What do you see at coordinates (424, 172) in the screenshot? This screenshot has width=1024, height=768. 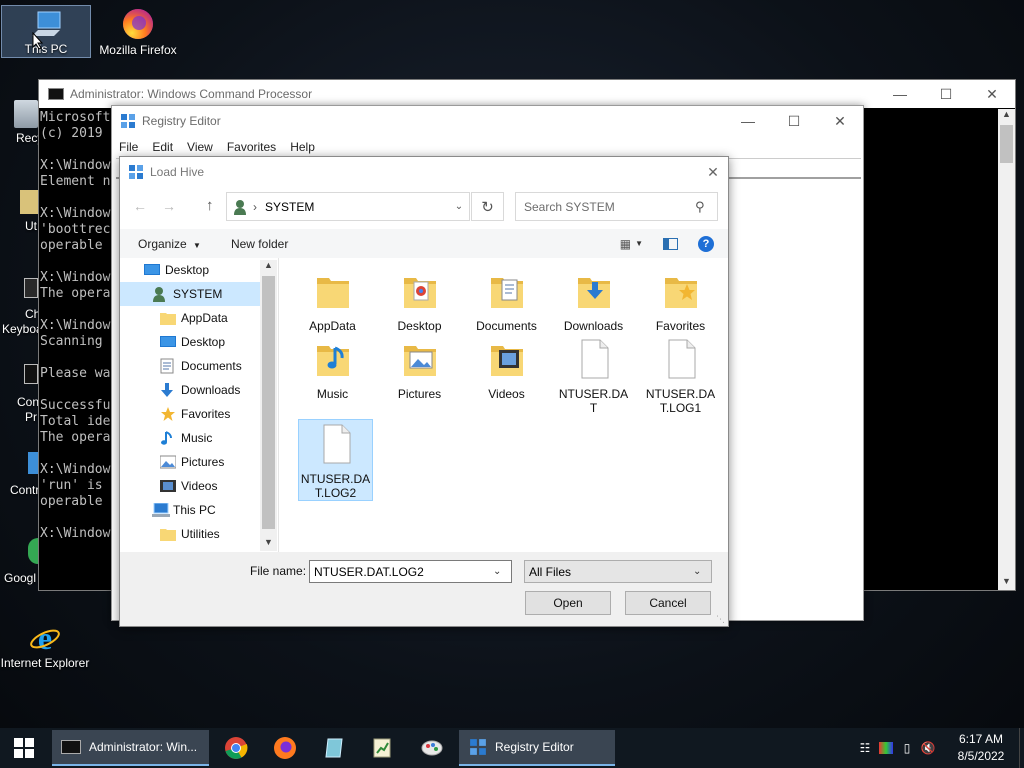 I see `dialog-title-bar: Load Hive ✕` at bounding box center [424, 172].